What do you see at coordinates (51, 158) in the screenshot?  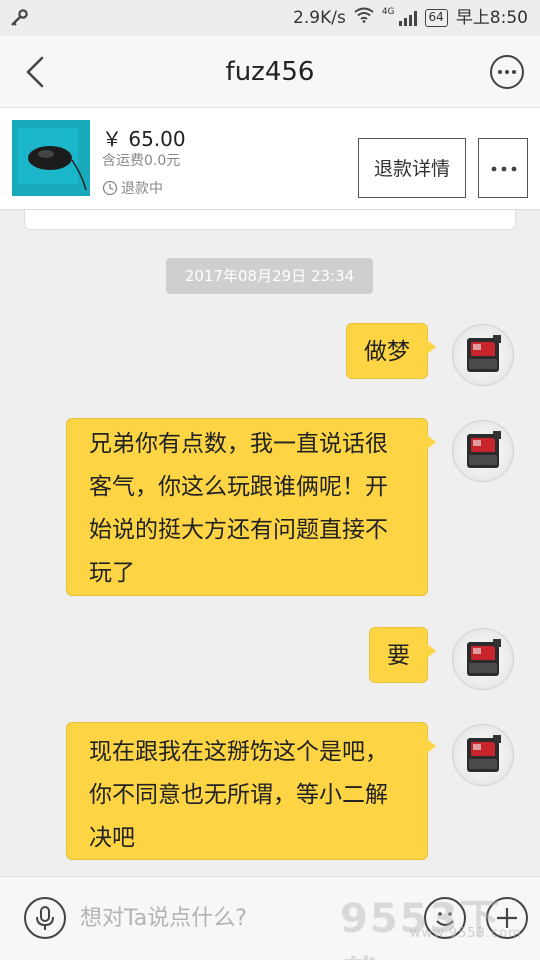 I see `product-image` at bounding box center [51, 158].